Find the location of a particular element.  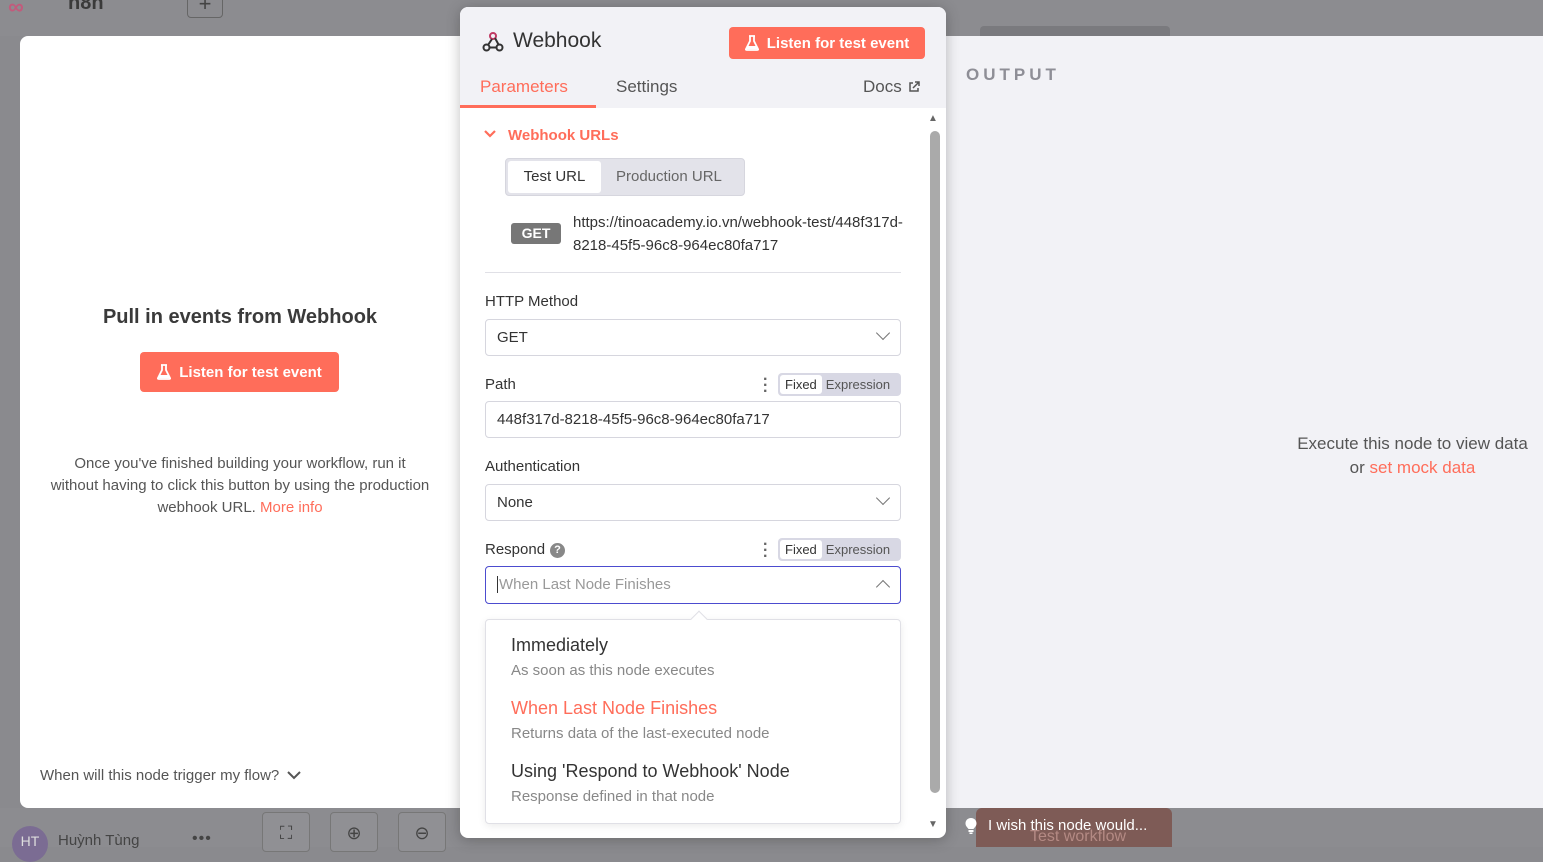

input-panel-title: Pull in events from Webhook is located at coordinates (240, 317).